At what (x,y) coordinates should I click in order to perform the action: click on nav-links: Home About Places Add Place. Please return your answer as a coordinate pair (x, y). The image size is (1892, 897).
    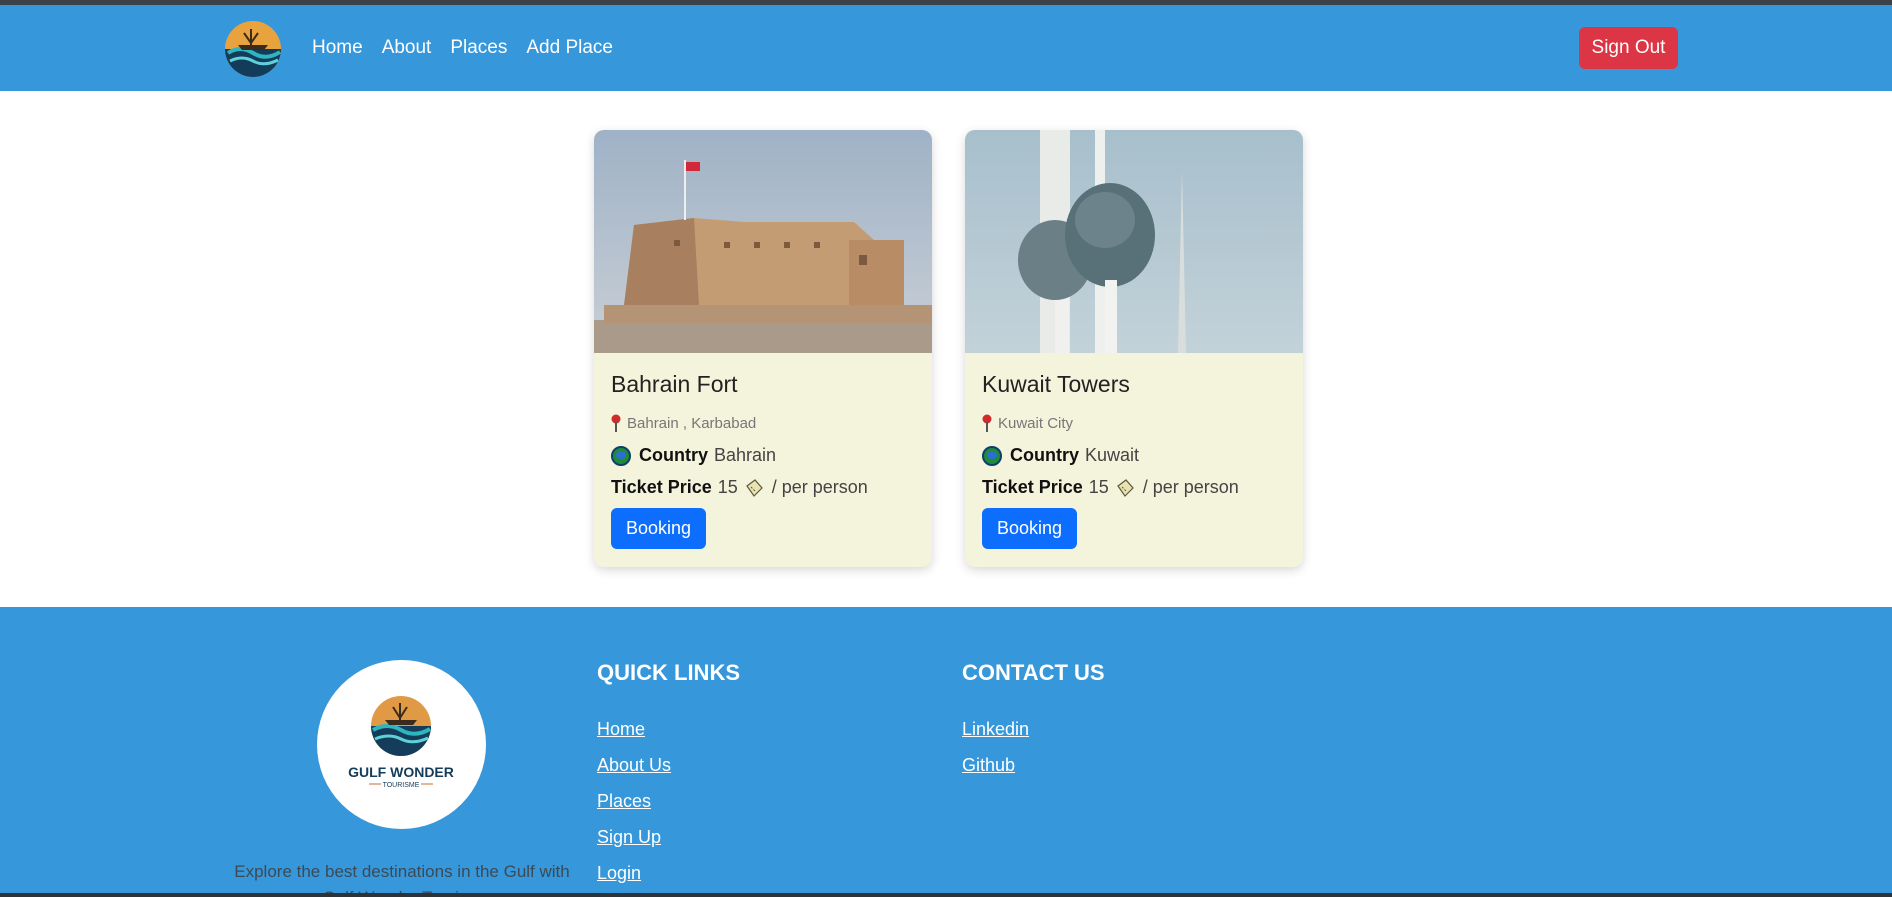
    Looking at the image, I should click on (472, 48).